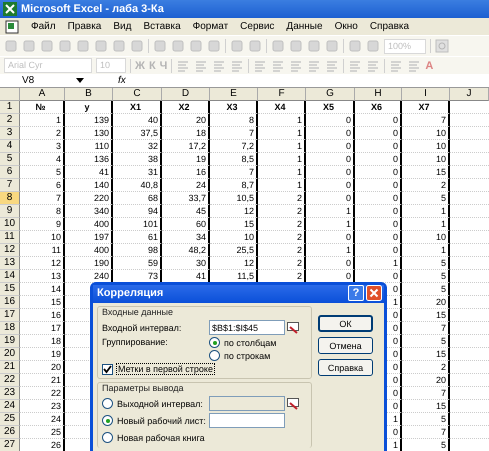 The image size is (489, 451). Describe the element at coordinates (89, 263) in the screenshot. I see `table-cell: 190` at that location.